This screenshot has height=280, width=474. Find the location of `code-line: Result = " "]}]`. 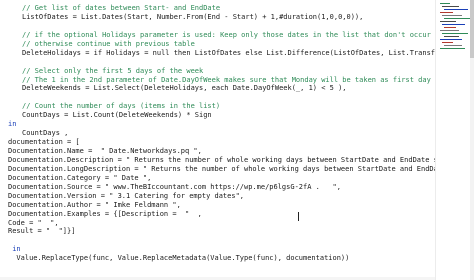

code-line: Result = " "]}] is located at coordinates (218, 231).